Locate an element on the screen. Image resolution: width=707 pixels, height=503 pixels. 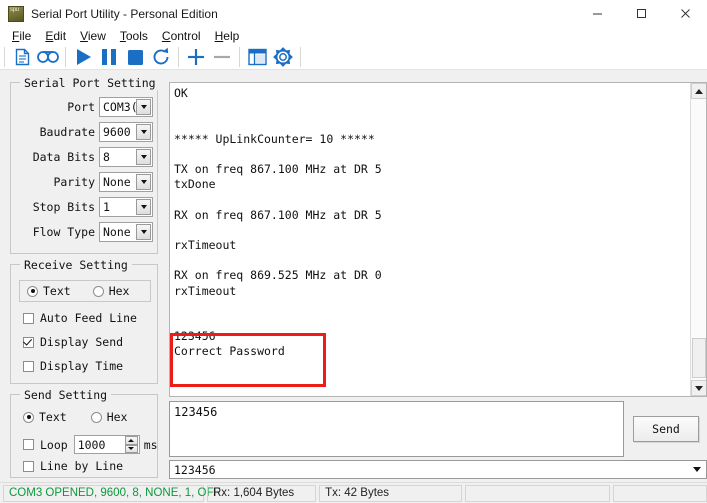
display-send-checkbox: Display Send is located at coordinates (73, 342).